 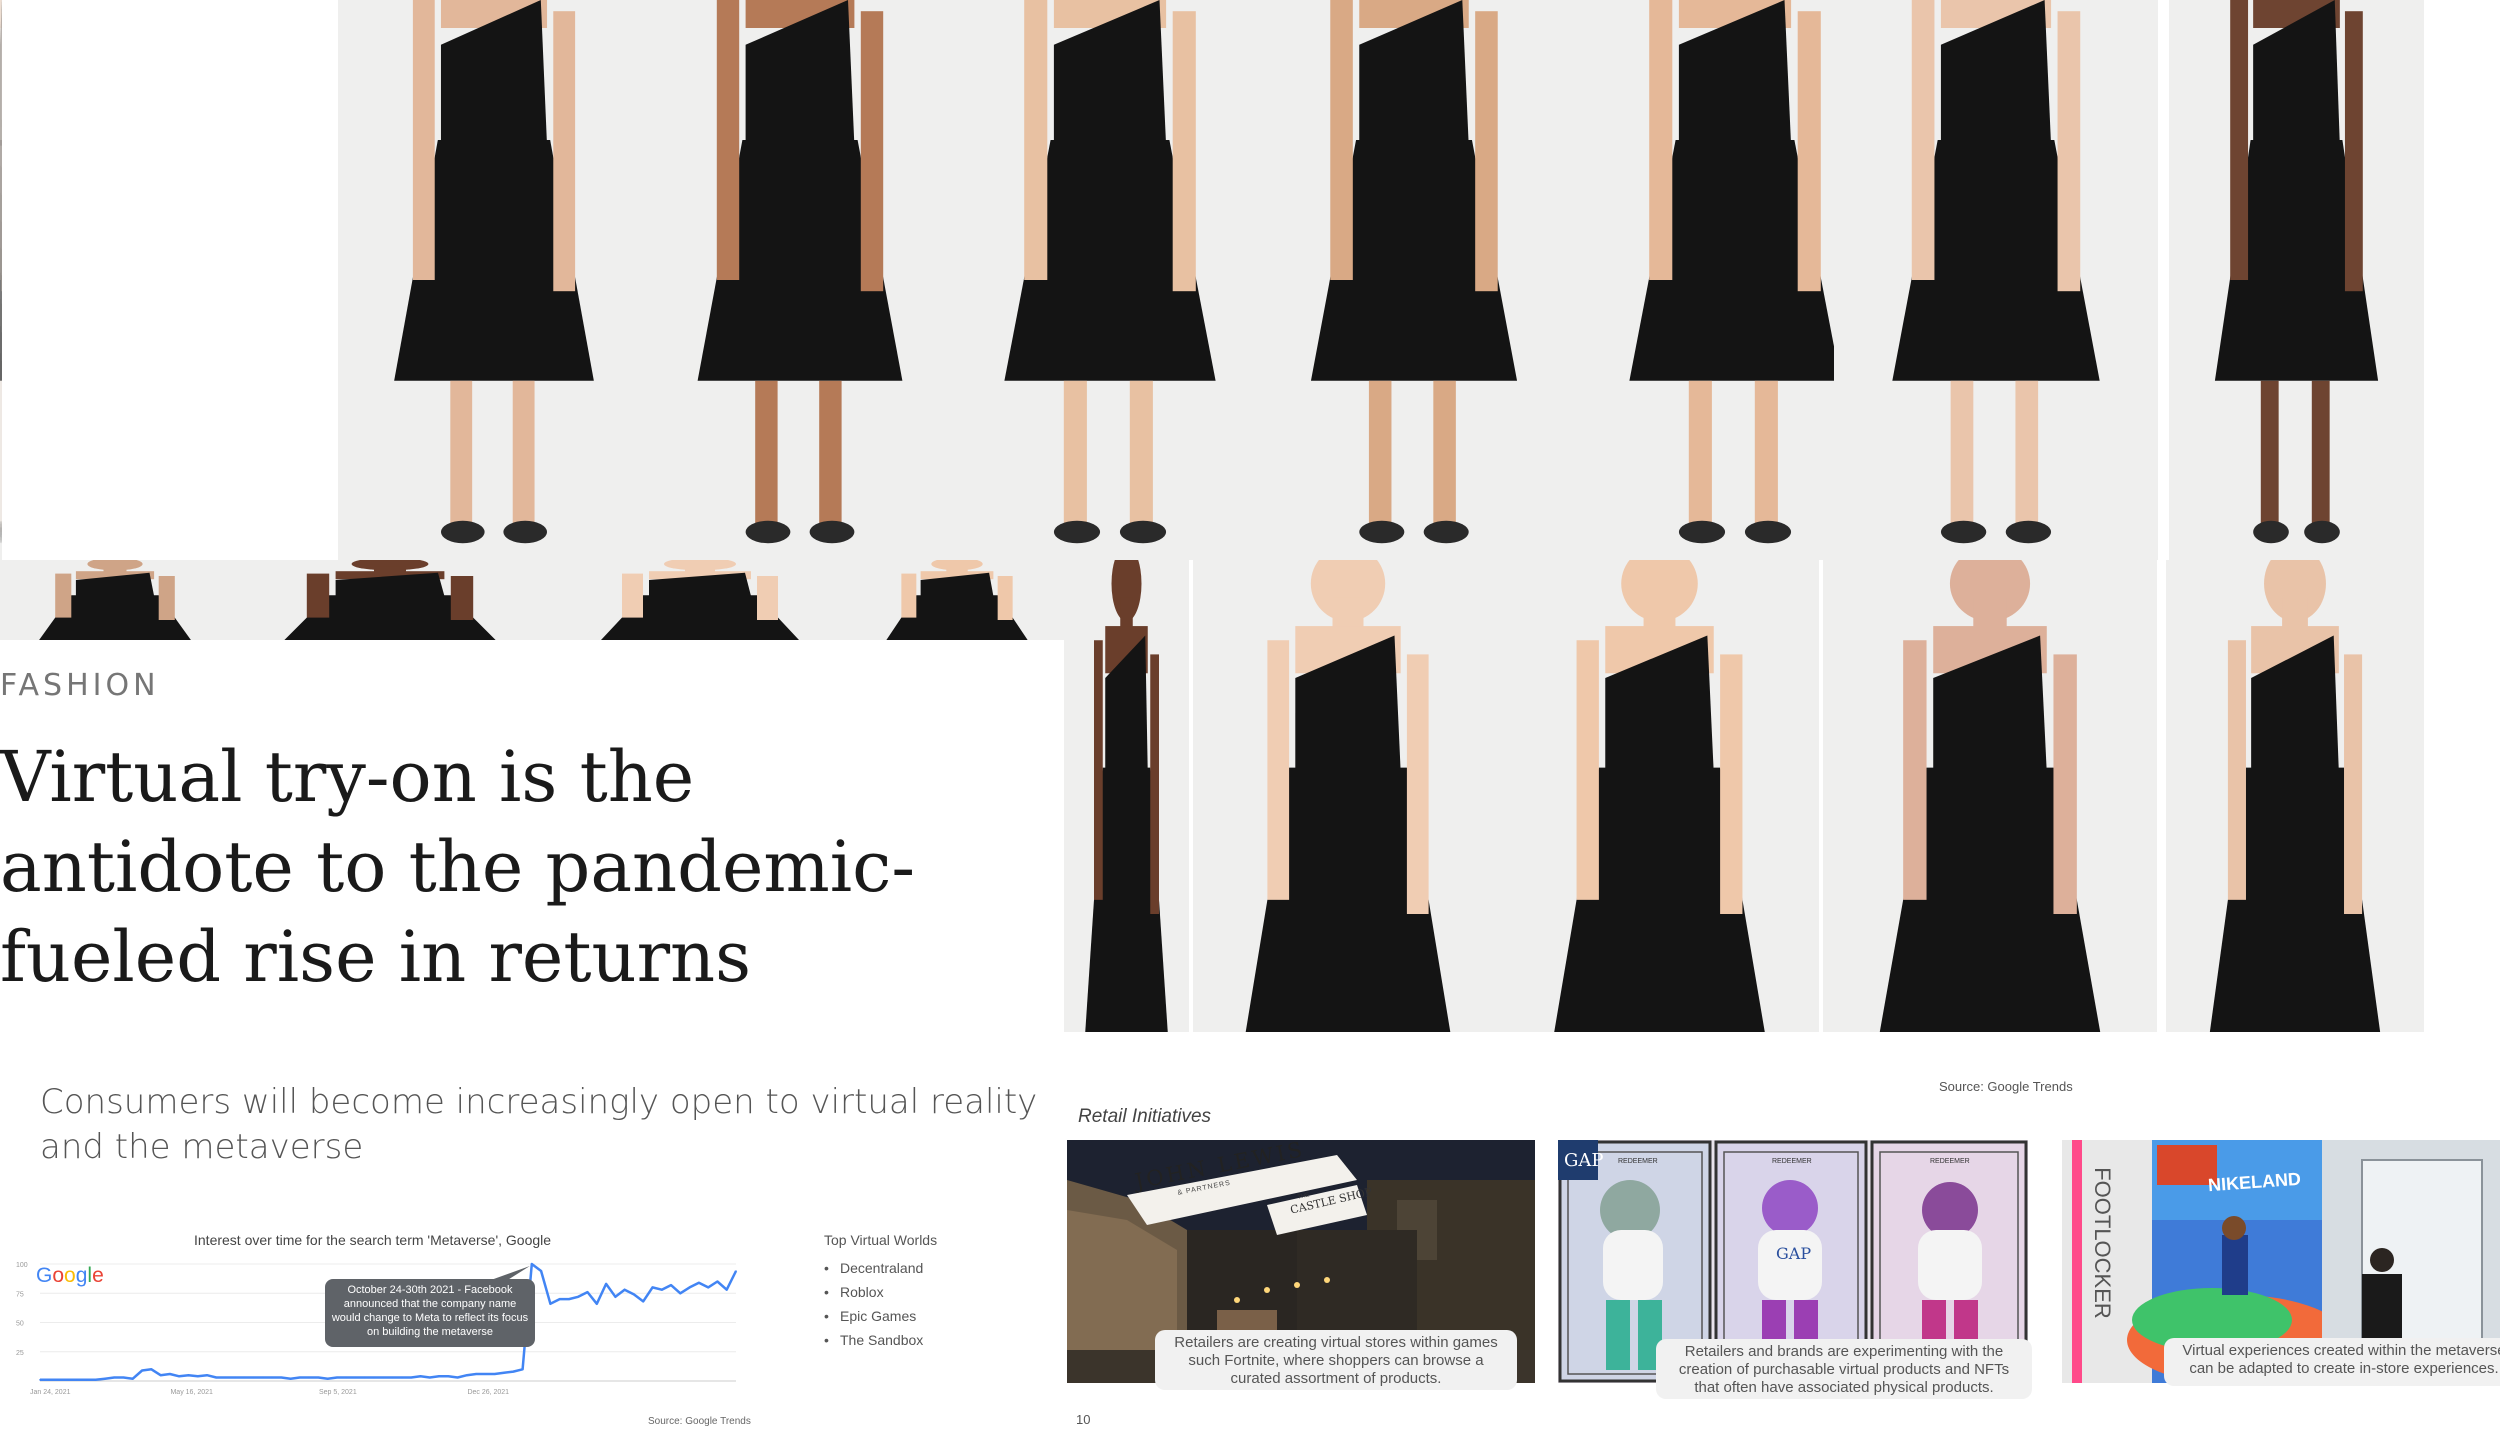 What do you see at coordinates (2006, 1086) in the screenshot?
I see `slide-source: Source: Google Trends` at bounding box center [2006, 1086].